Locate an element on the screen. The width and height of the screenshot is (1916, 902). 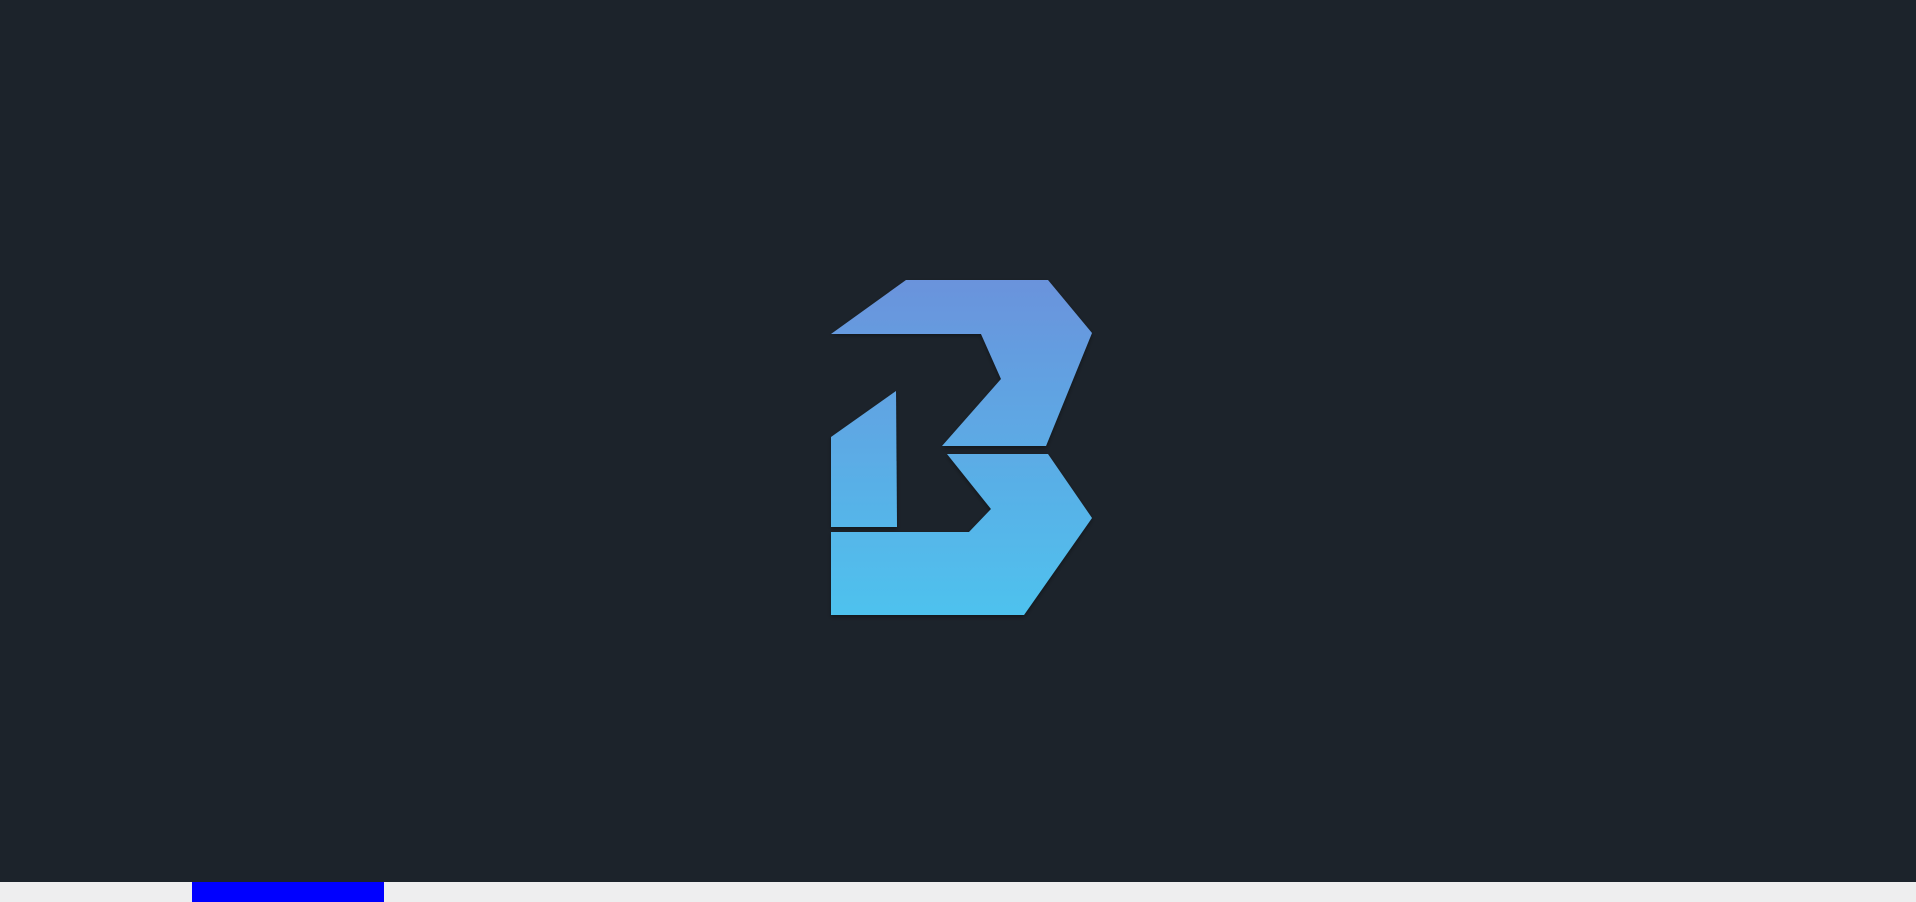
logo-stem-piece is located at coordinates (864, 459).